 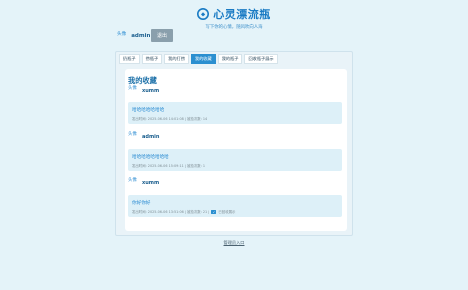 I want to click on username: admin, so click(x=141, y=36).